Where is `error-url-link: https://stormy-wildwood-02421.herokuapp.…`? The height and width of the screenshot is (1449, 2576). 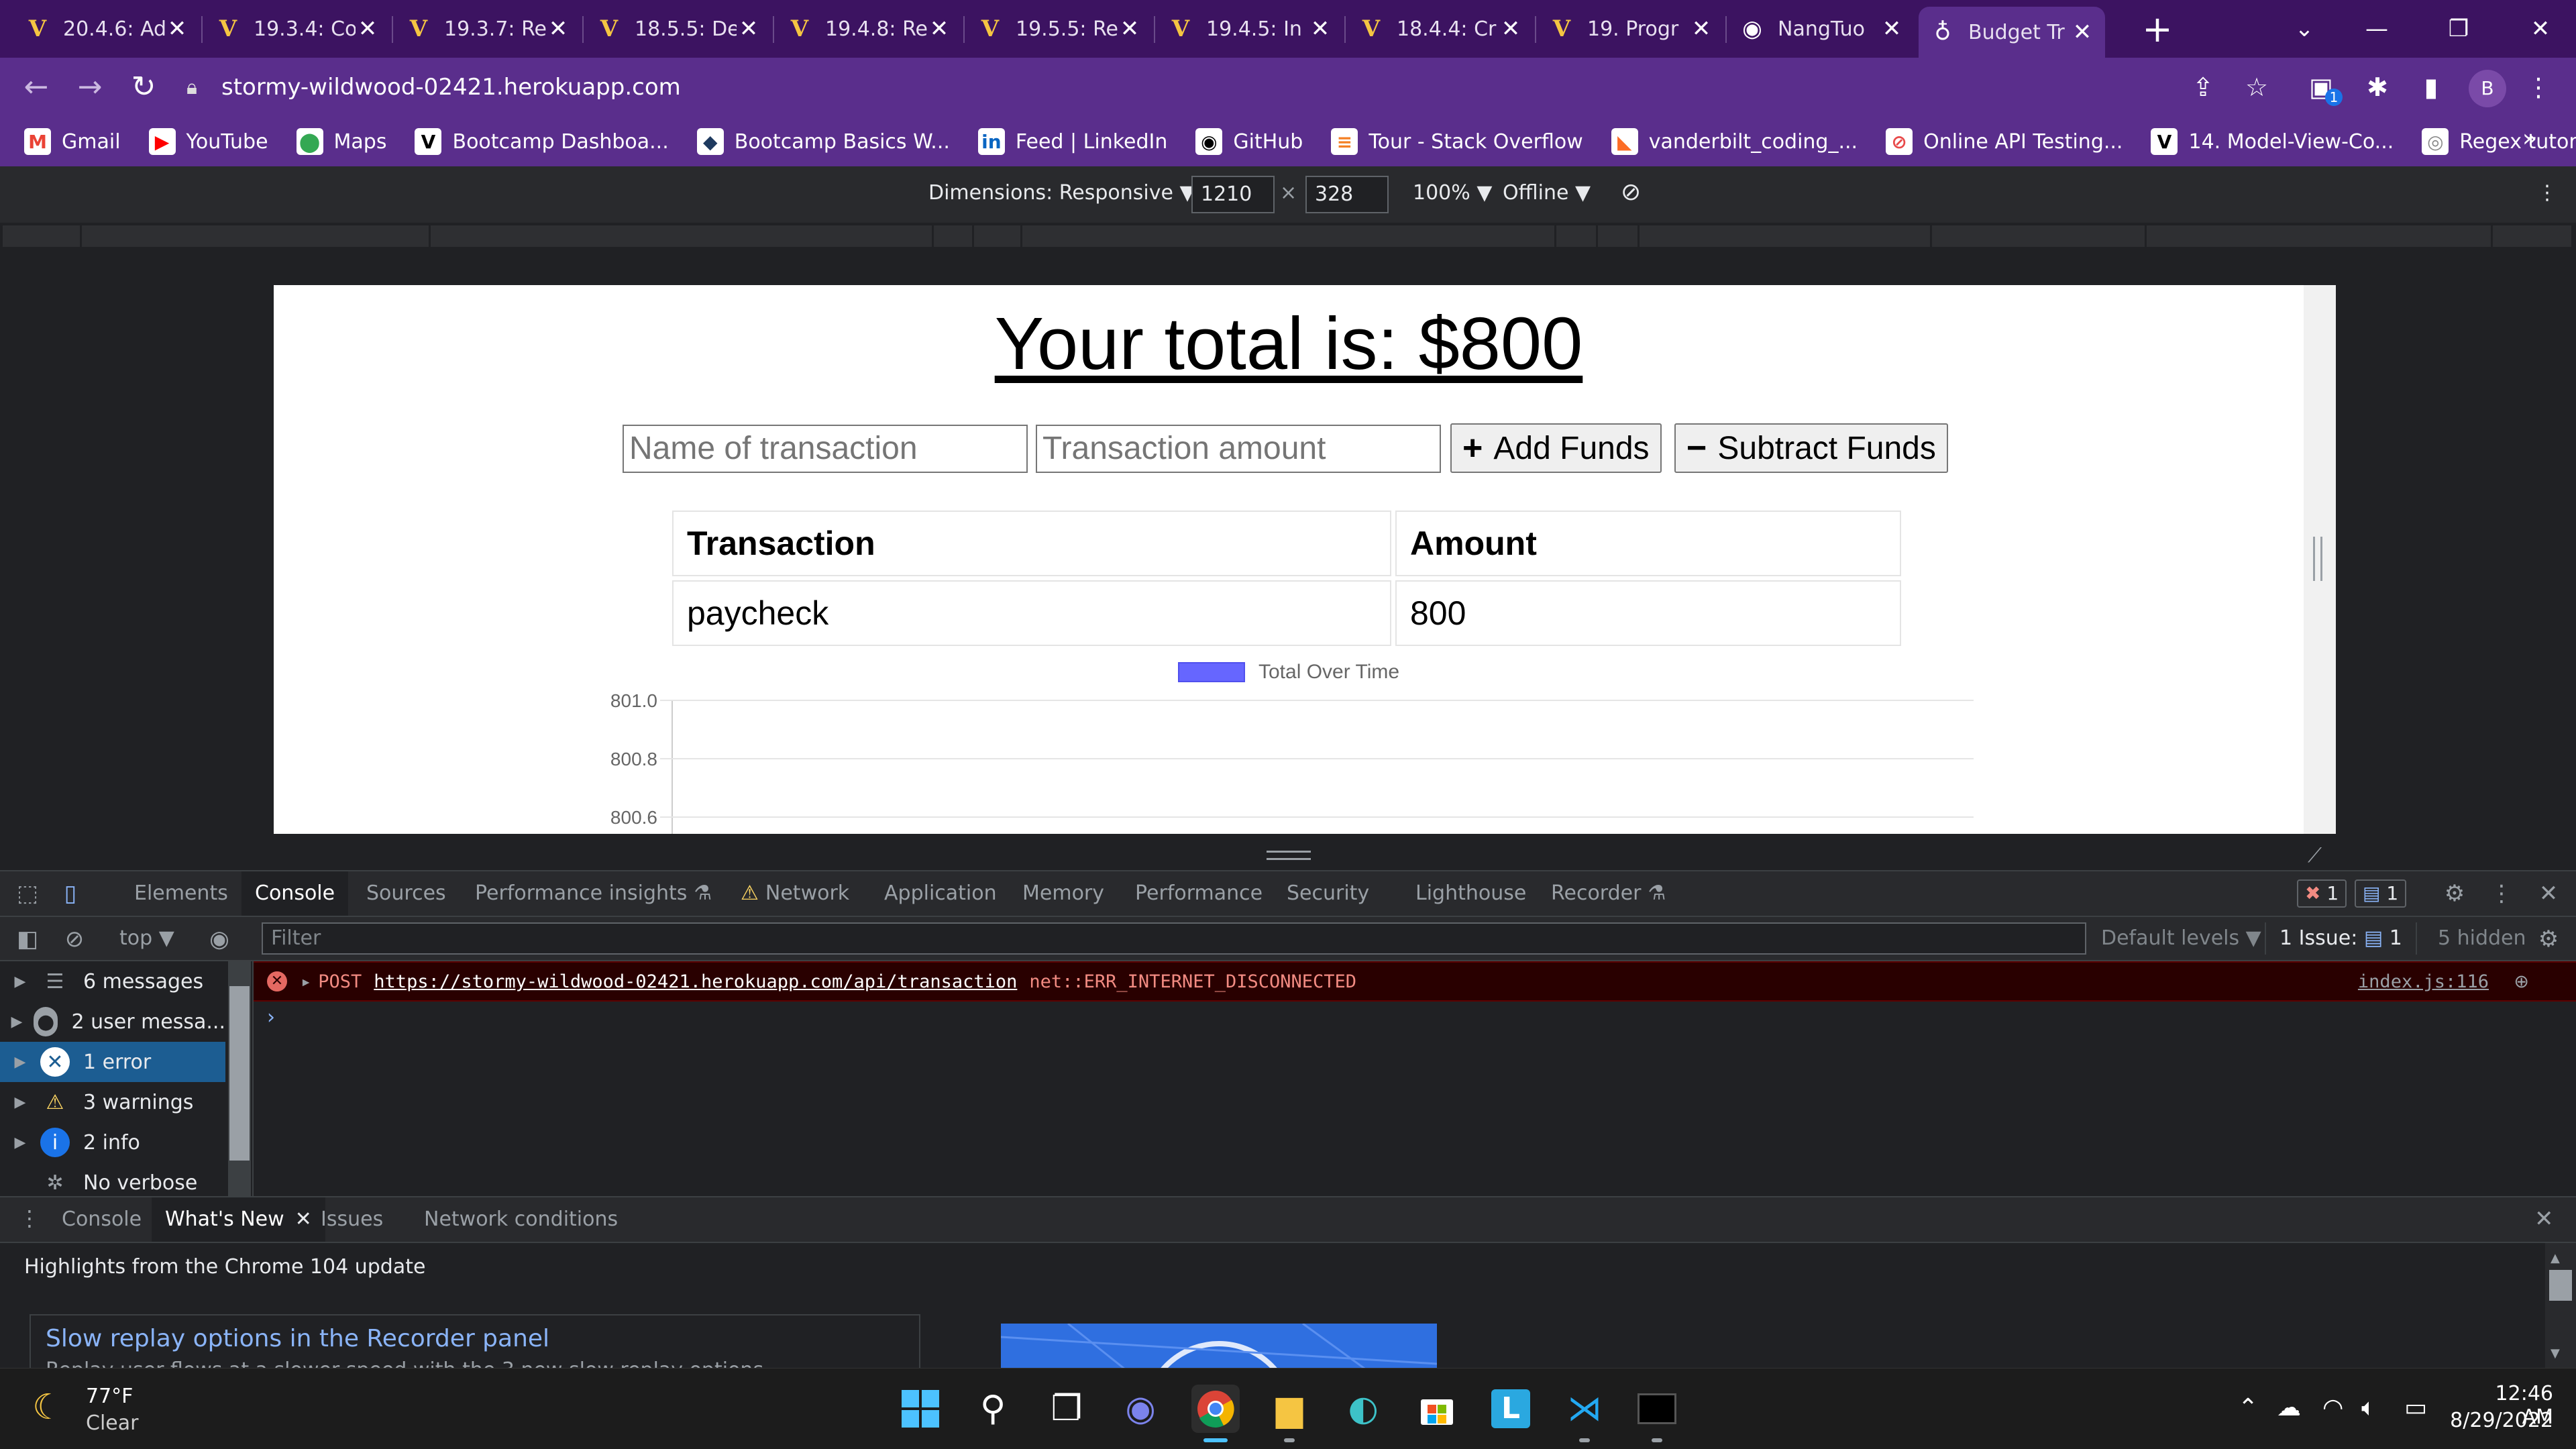 error-url-link: https://stormy-wildwood-02421.herokuapp.… is located at coordinates (695, 981).